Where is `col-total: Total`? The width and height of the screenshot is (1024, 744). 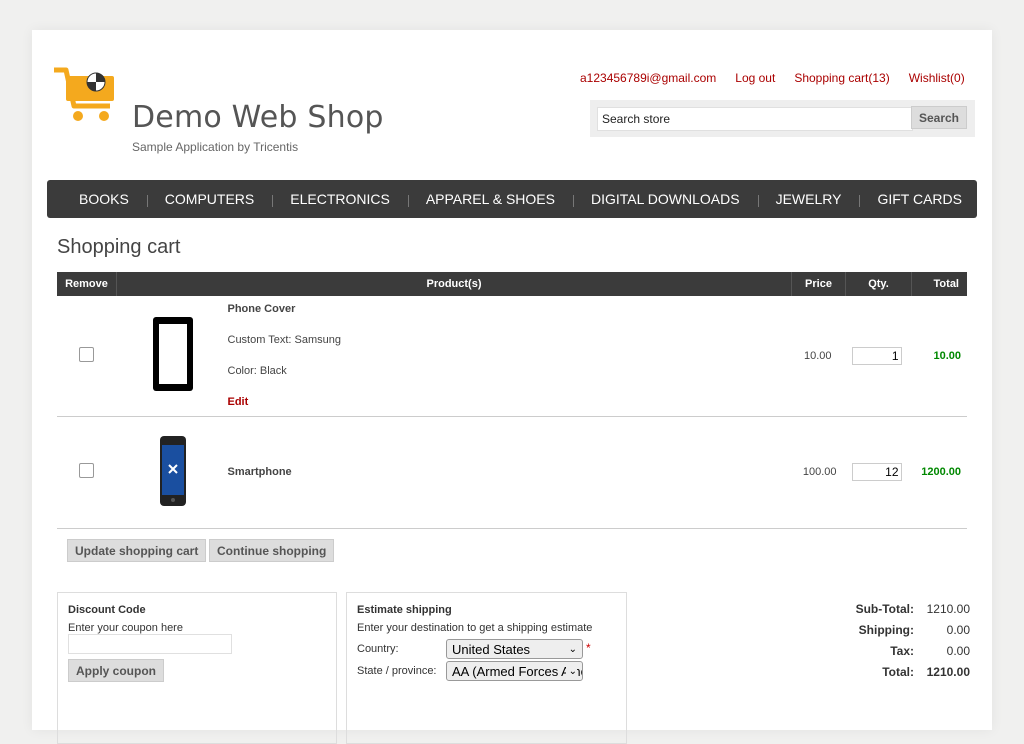 col-total: Total is located at coordinates (939, 284).